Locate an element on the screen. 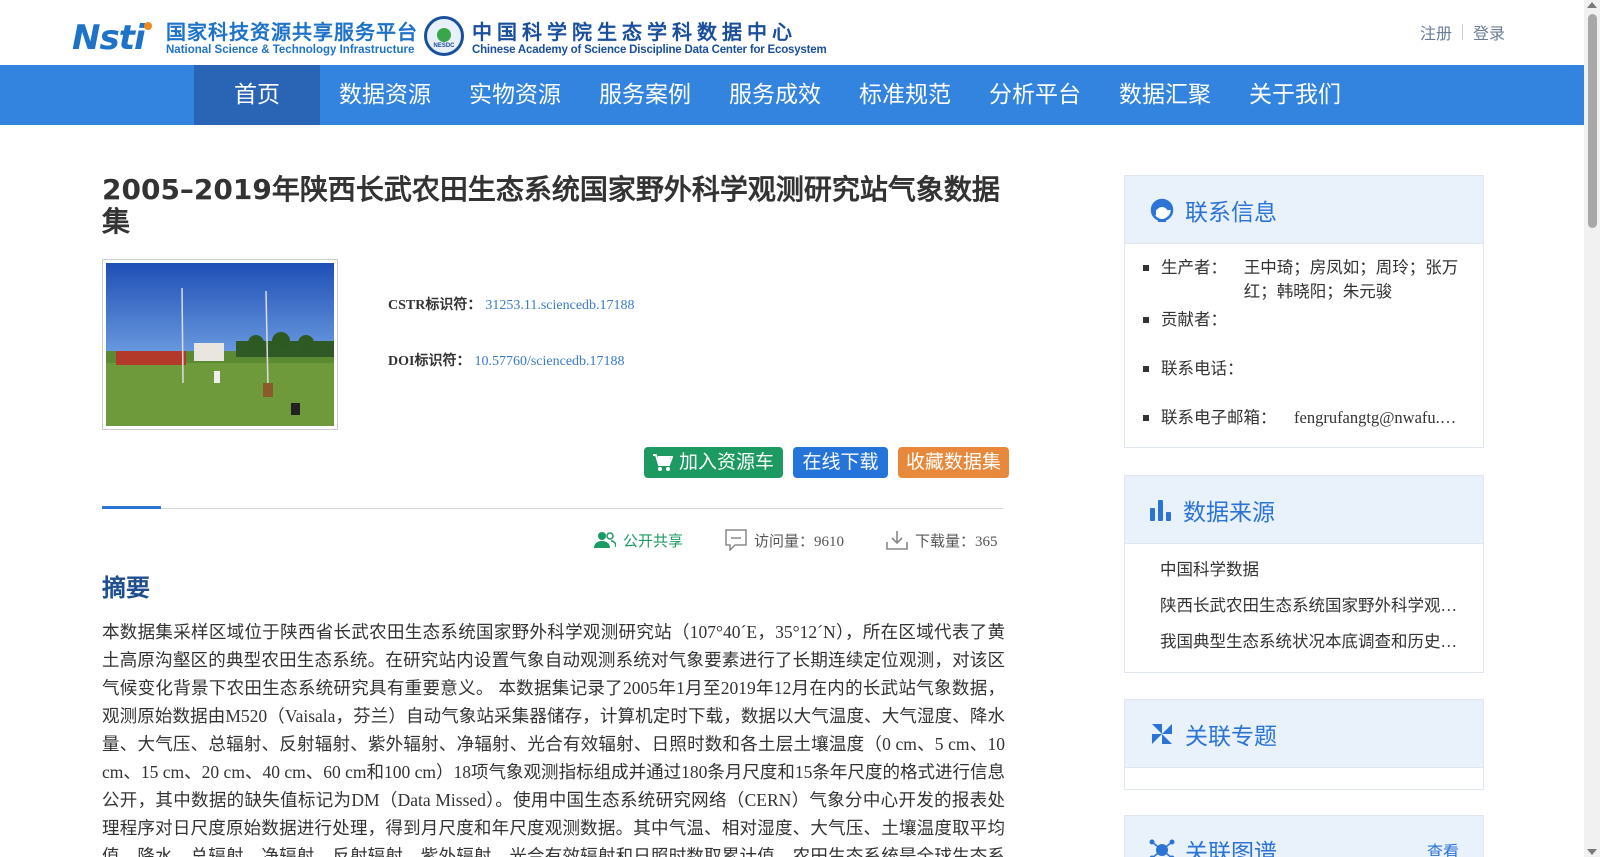 The width and height of the screenshot is (1600, 857). nsti-logo-mark: Nsti is located at coordinates (109, 38).